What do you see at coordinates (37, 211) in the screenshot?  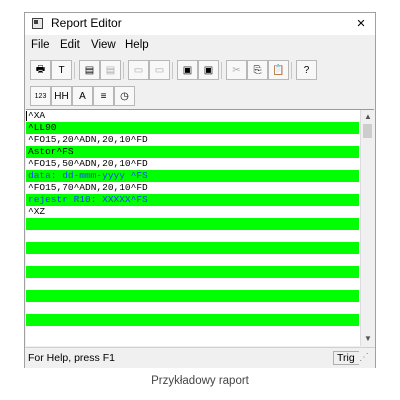 I see `editor-line: ^XZ` at bounding box center [37, 211].